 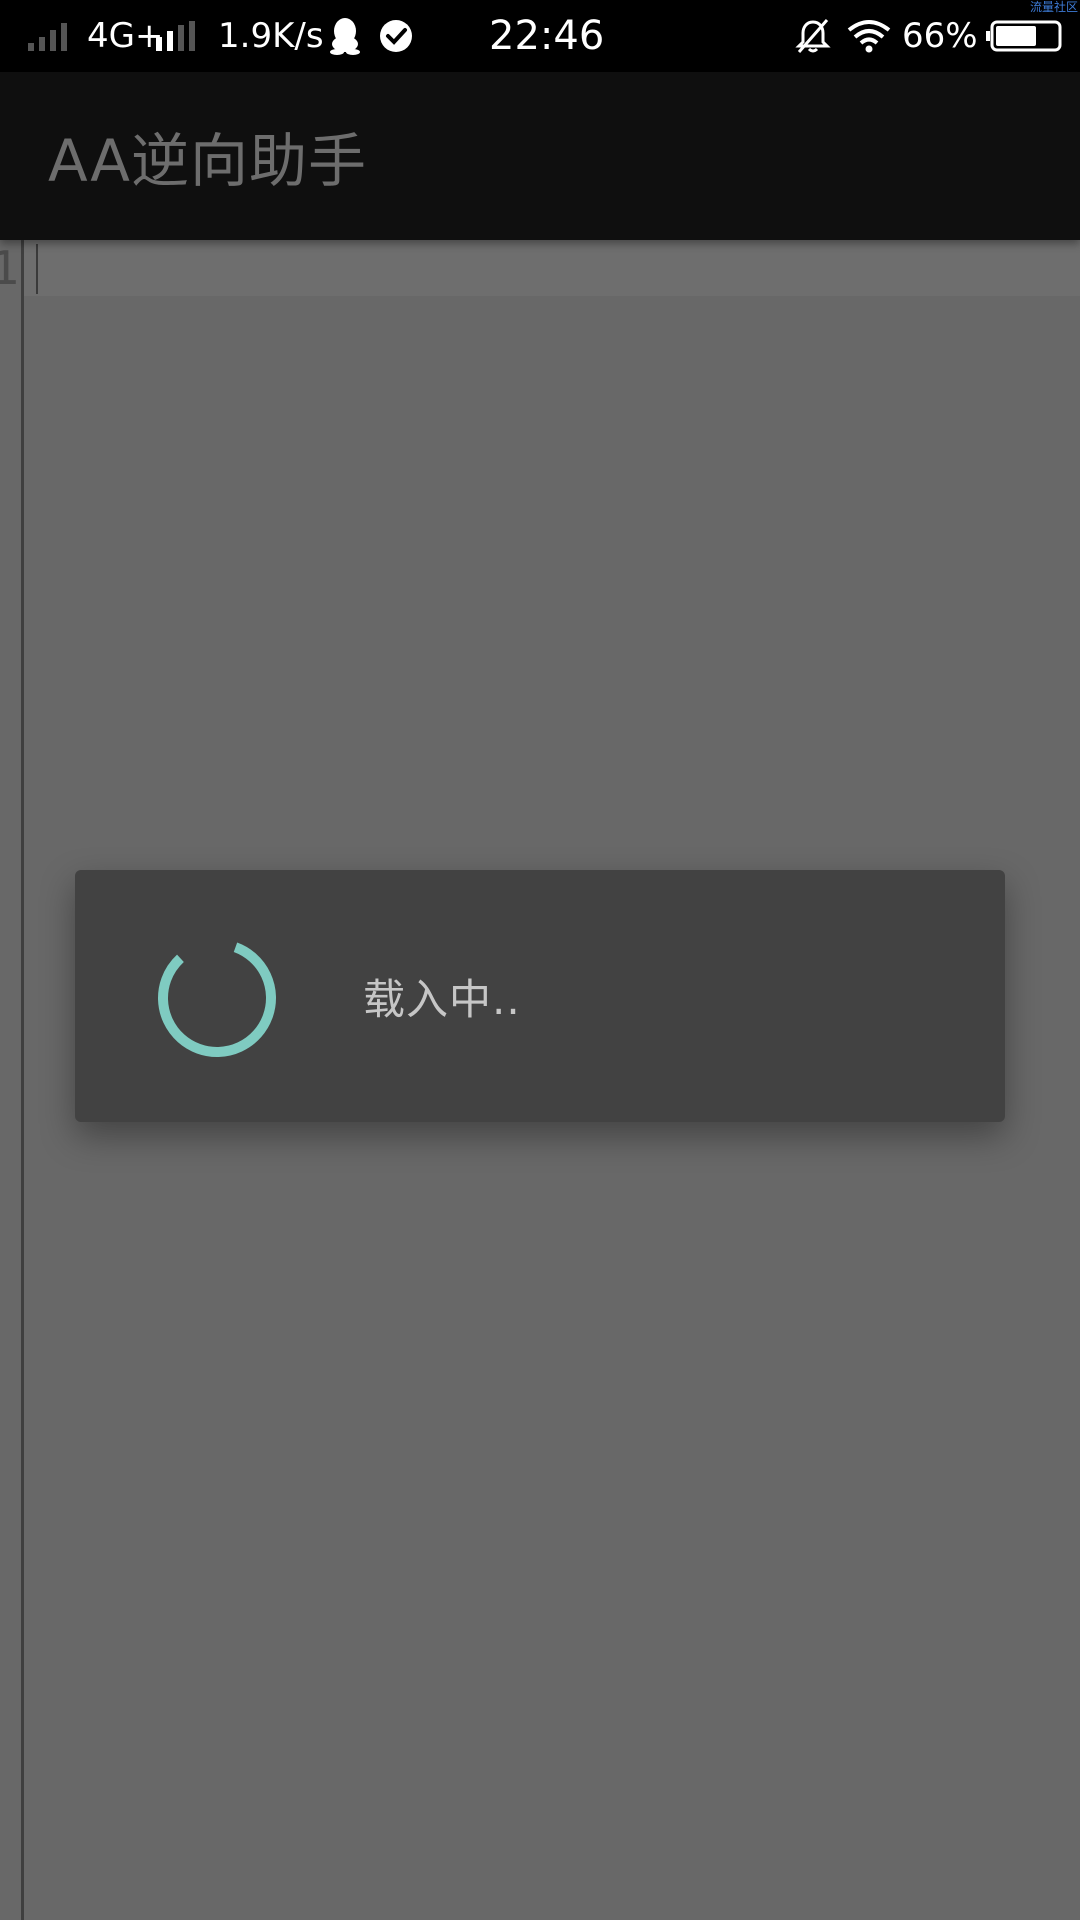 What do you see at coordinates (442, 999) in the screenshot?
I see `loading-message: 载入中..` at bounding box center [442, 999].